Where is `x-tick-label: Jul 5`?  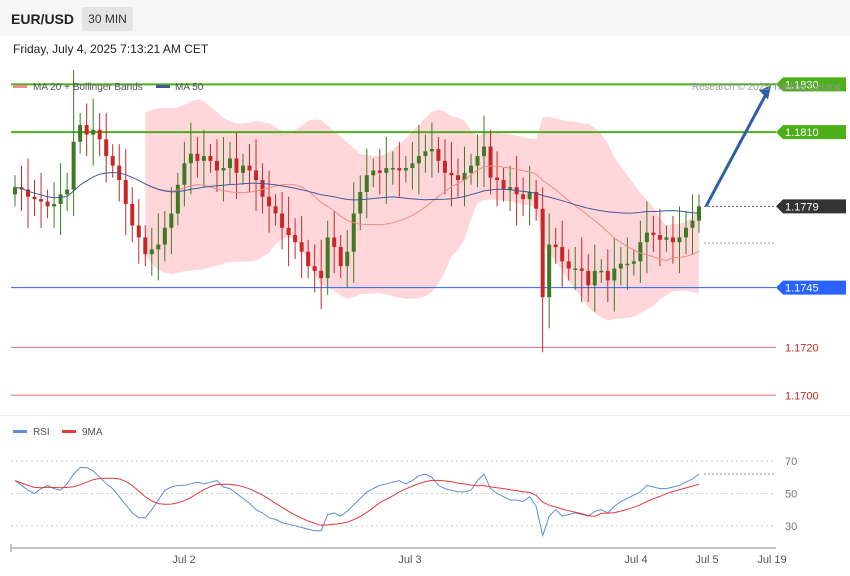
x-tick-label: Jul 5 is located at coordinates (706, 560).